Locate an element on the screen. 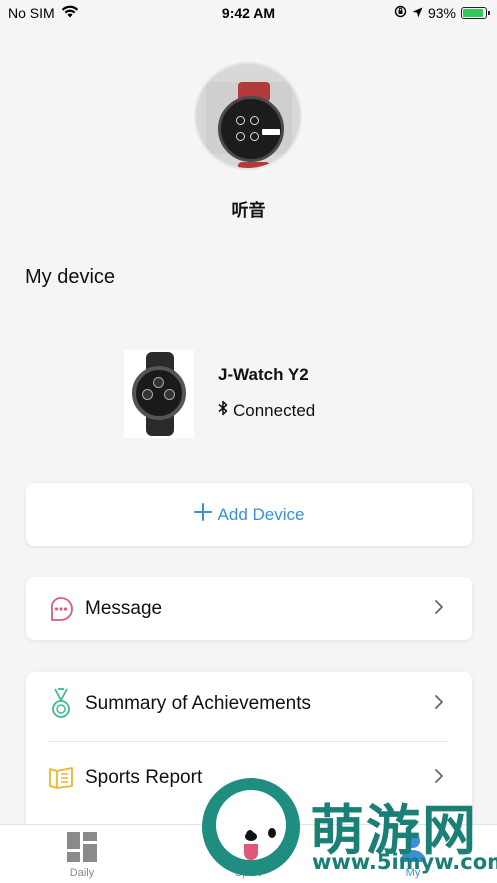 The width and height of the screenshot is (497, 883). watch-photo-avatar is located at coordinates (249, 125).